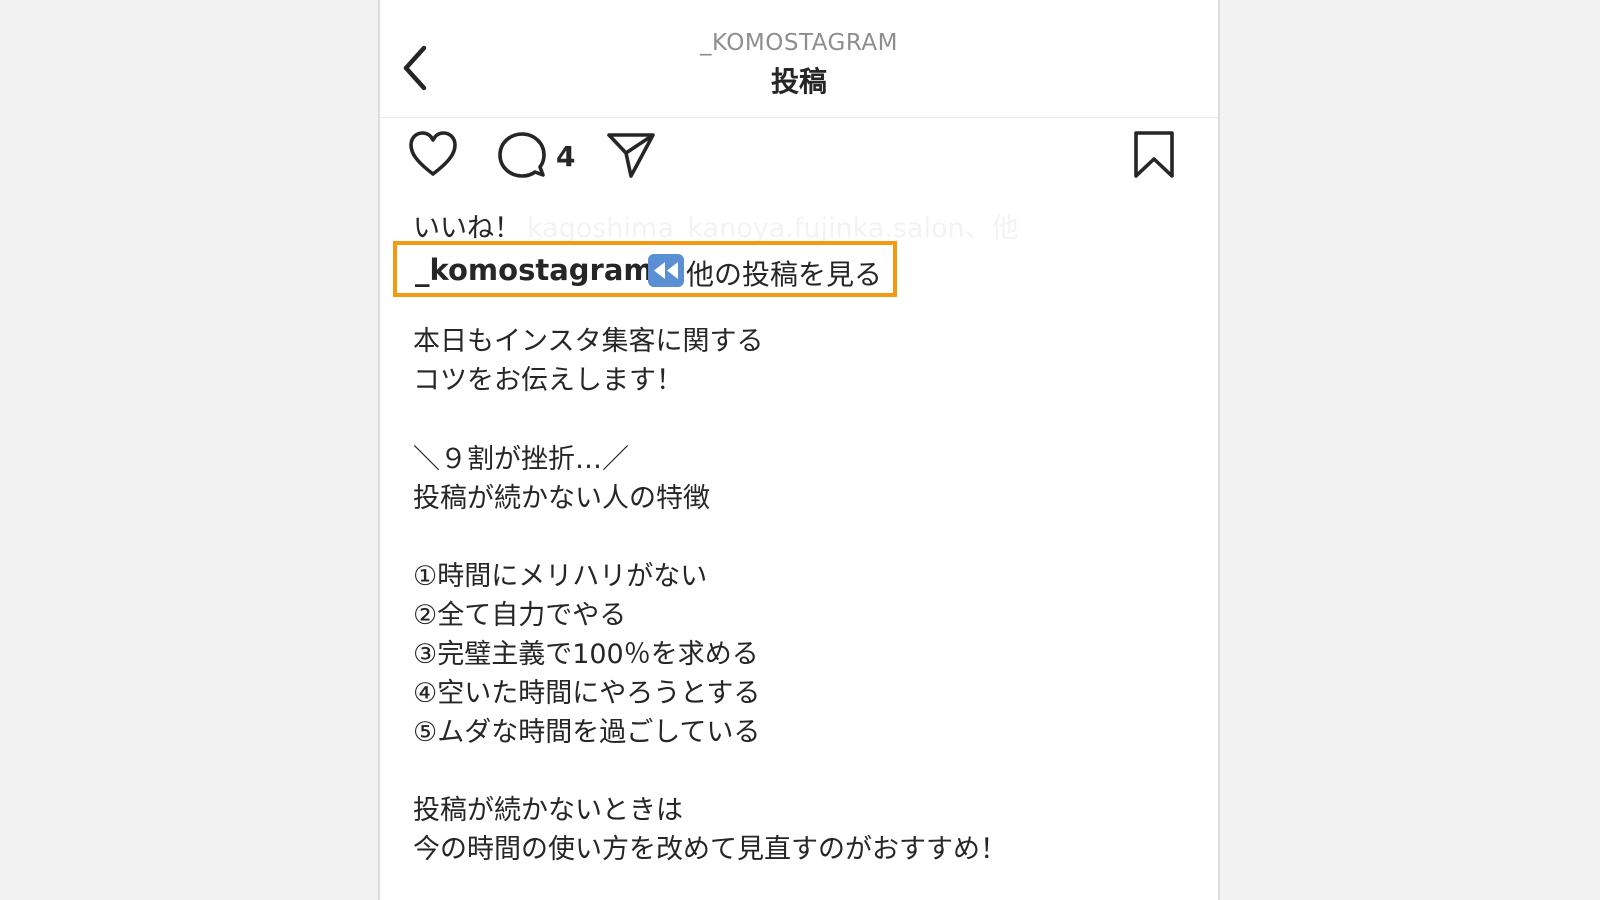  What do you see at coordinates (784, 273) in the screenshot?
I see `see-more-posts-link: 他の投稿を見る` at bounding box center [784, 273].